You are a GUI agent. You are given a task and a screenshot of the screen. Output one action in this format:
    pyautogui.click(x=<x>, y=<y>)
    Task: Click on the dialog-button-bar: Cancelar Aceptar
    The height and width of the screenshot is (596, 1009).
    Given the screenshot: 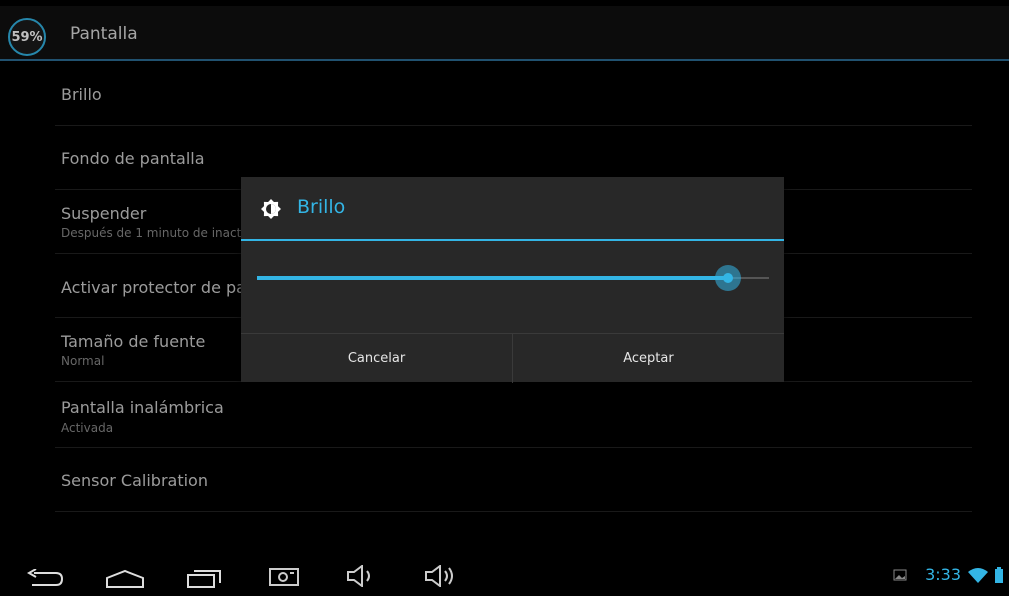 What is the action you would take?
    pyautogui.click(x=512, y=358)
    